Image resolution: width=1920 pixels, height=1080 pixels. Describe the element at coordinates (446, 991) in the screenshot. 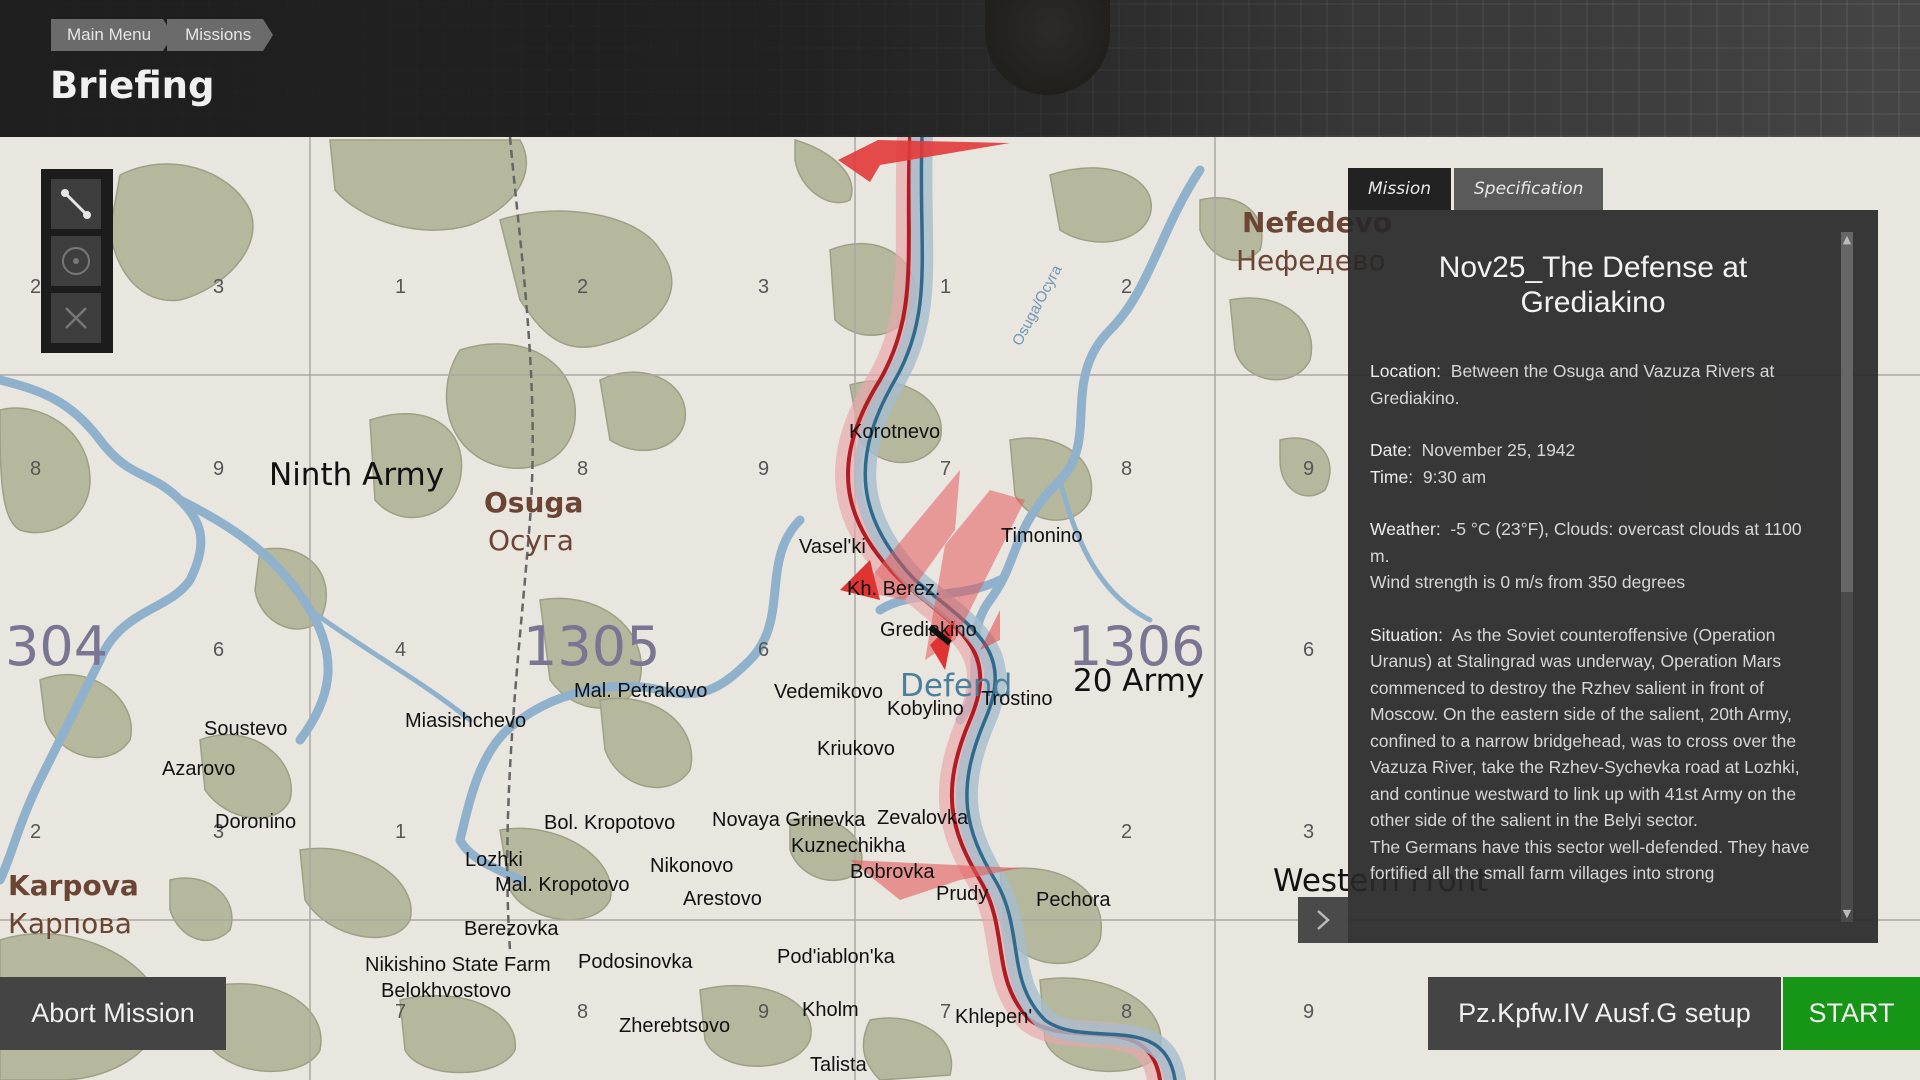

I see `village-label: Belokhvostovo` at that location.